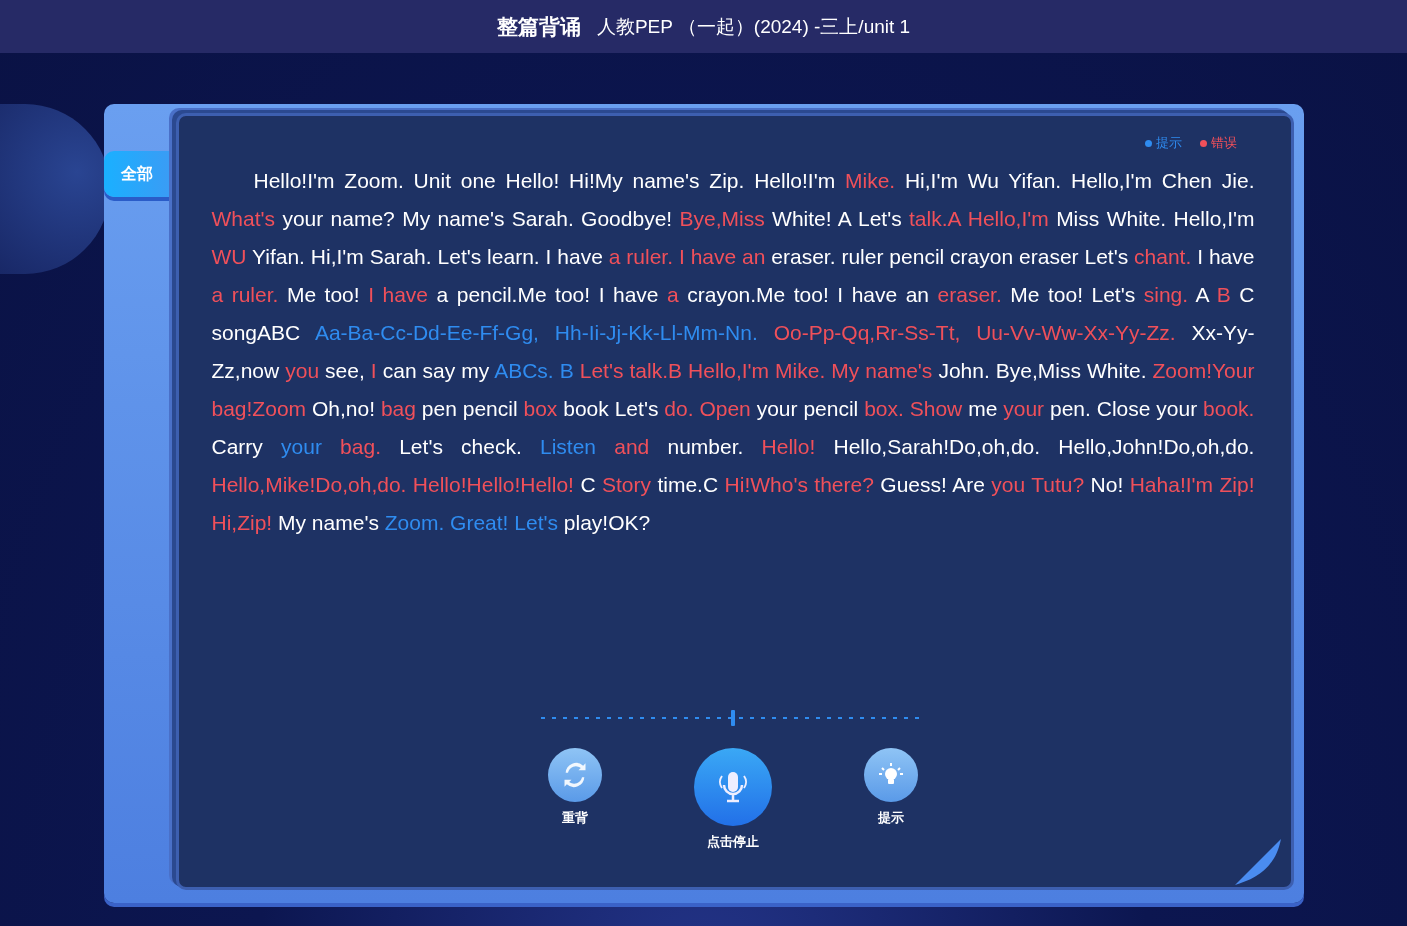  Describe the element at coordinates (575, 818) in the screenshot. I see `control-label: 重背` at that location.